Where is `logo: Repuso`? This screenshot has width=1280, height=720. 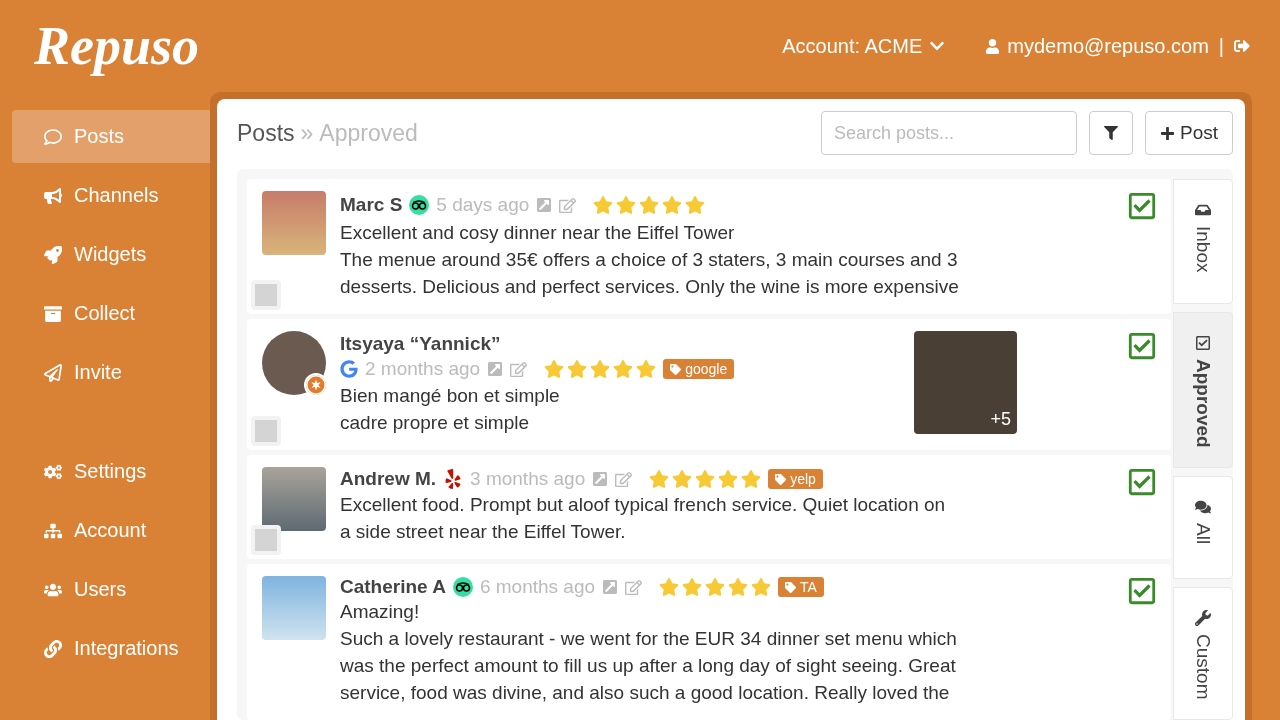 logo: Repuso is located at coordinates (388, 46).